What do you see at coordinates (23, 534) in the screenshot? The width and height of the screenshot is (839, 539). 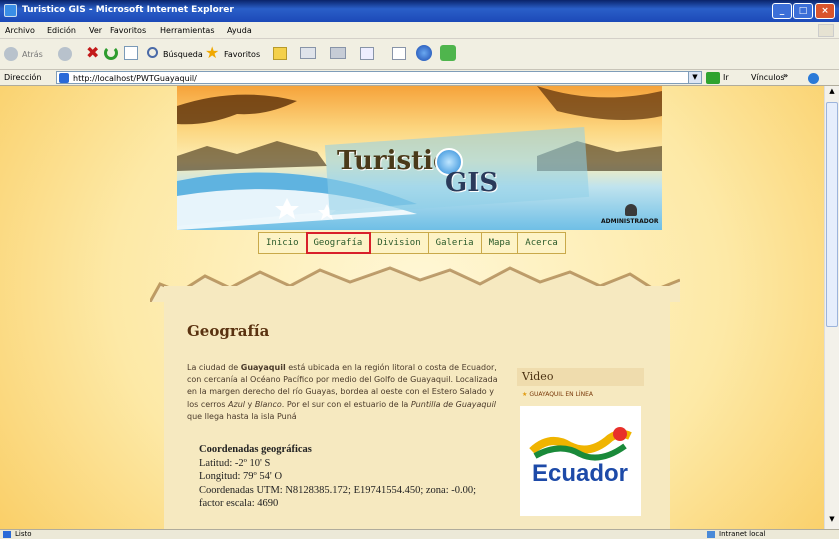 I see `status-text: Listo` at bounding box center [23, 534].